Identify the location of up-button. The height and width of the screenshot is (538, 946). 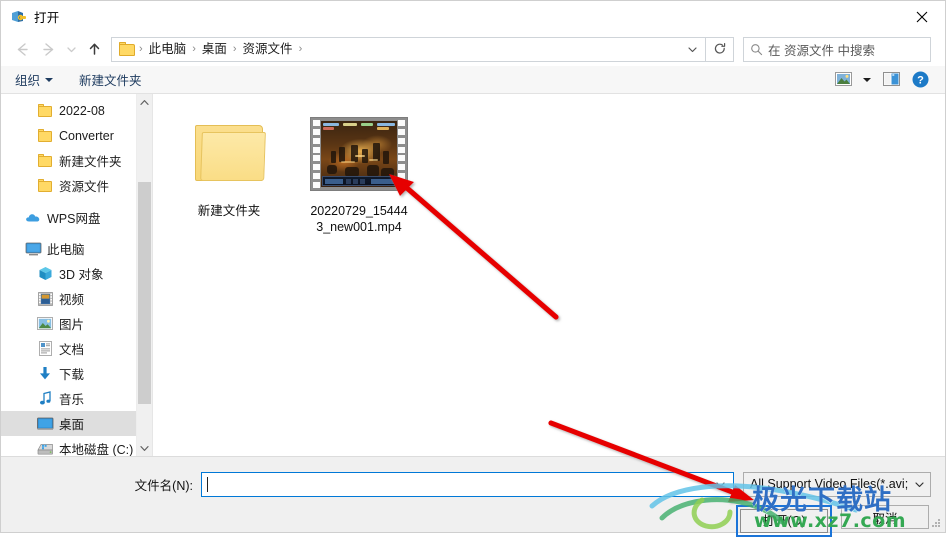
(94, 49).